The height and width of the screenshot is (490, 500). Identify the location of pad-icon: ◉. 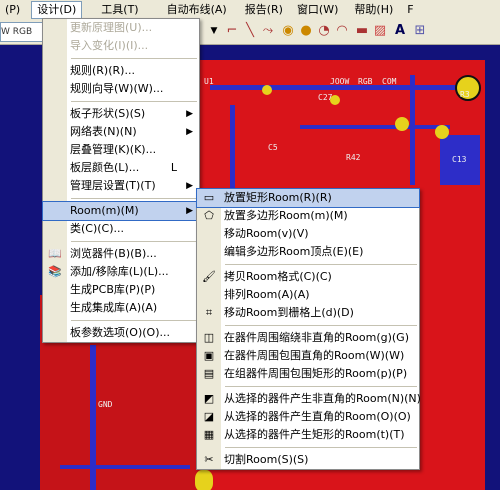
(288, 31).